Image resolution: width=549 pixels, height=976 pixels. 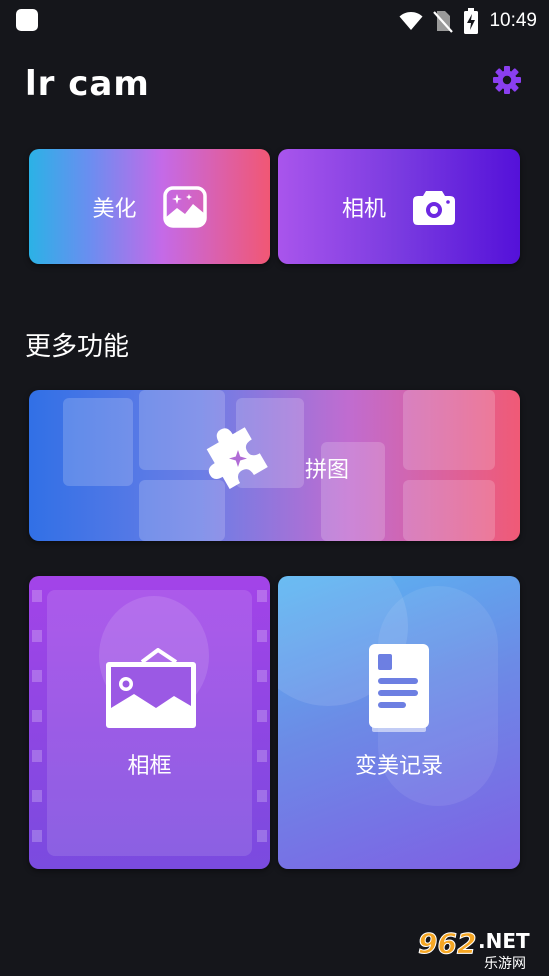 I want to click on beauty-record-label: 变美记录, so click(x=398, y=766).